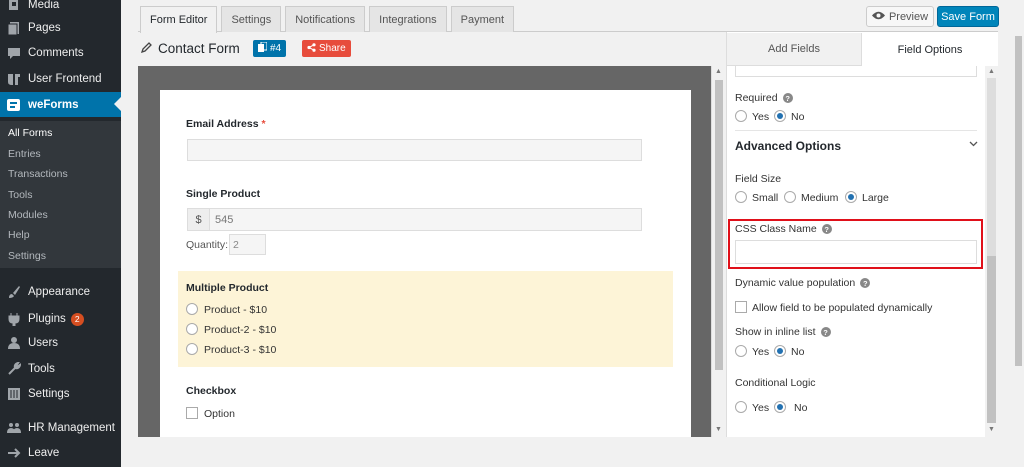  Describe the element at coordinates (211, 391) in the screenshot. I see `checkbox-field-label: Checkbox` at that location.